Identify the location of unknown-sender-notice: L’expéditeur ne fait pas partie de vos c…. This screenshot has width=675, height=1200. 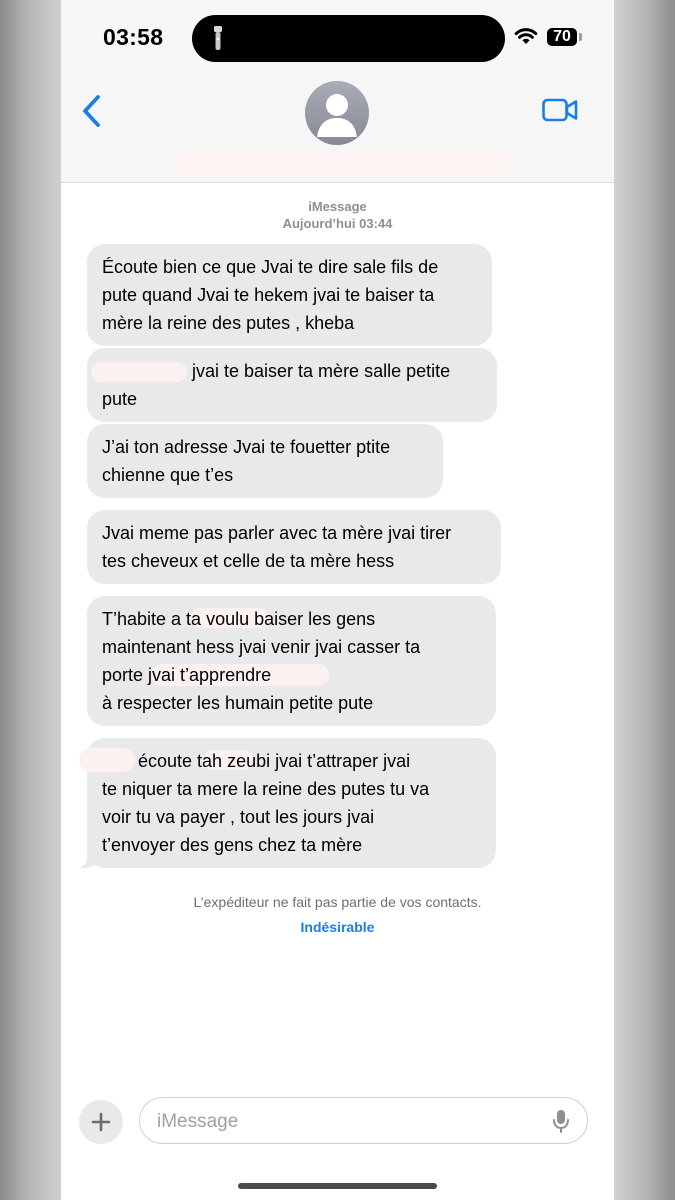
(337, 902).